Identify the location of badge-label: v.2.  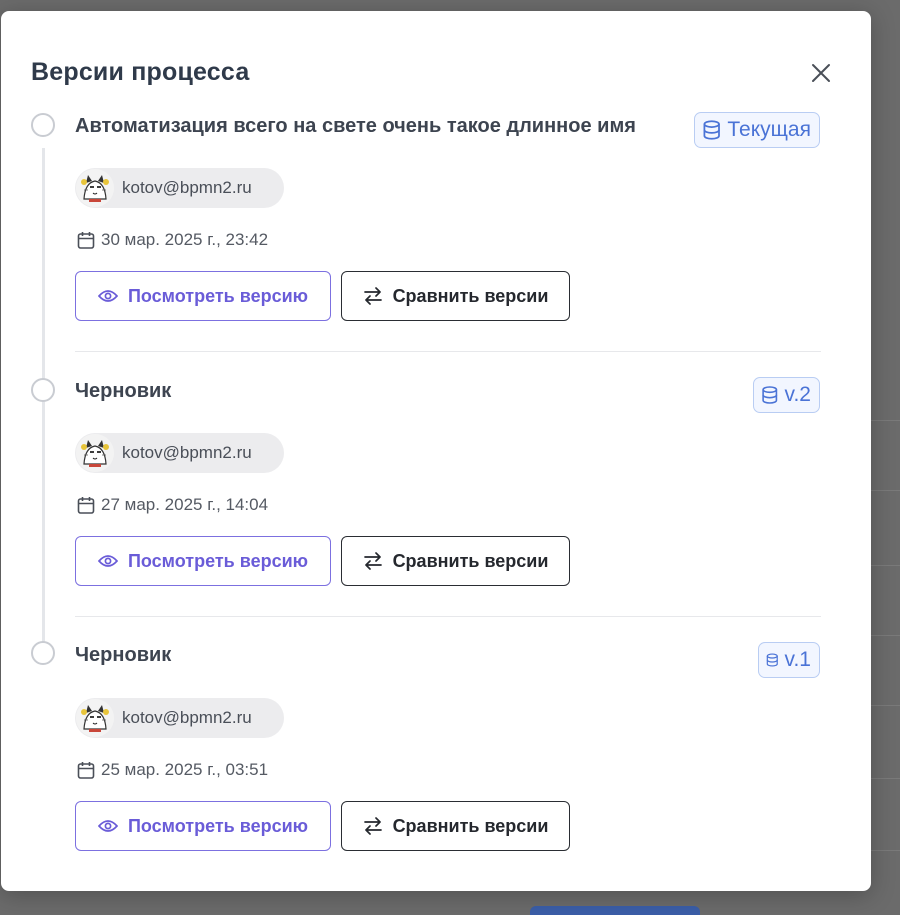
(797, 394).